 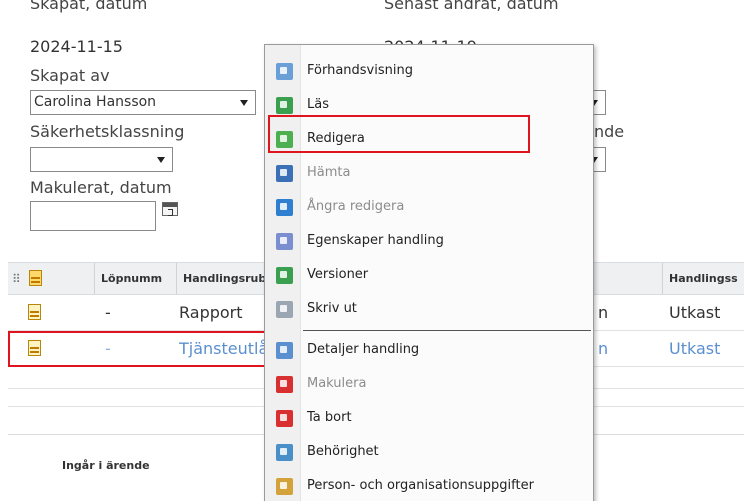 What do you see at coordinates (329, 172) in the screenshot?
I see `menu-item-label: Hämta` at bounding box center [329, 172].